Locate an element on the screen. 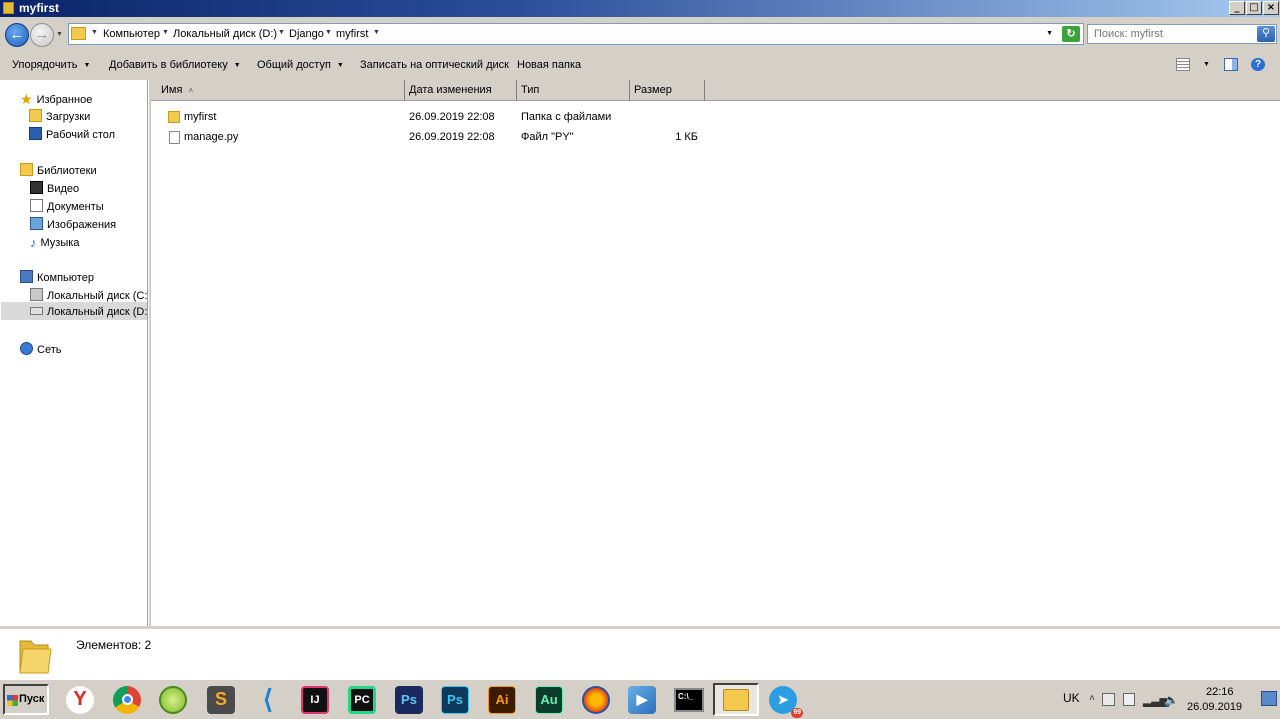 Image resolution: width=1280 pixels, height=719 pixels. address-dropdown-icon: ▼ is located at coordinates (1049, 33).